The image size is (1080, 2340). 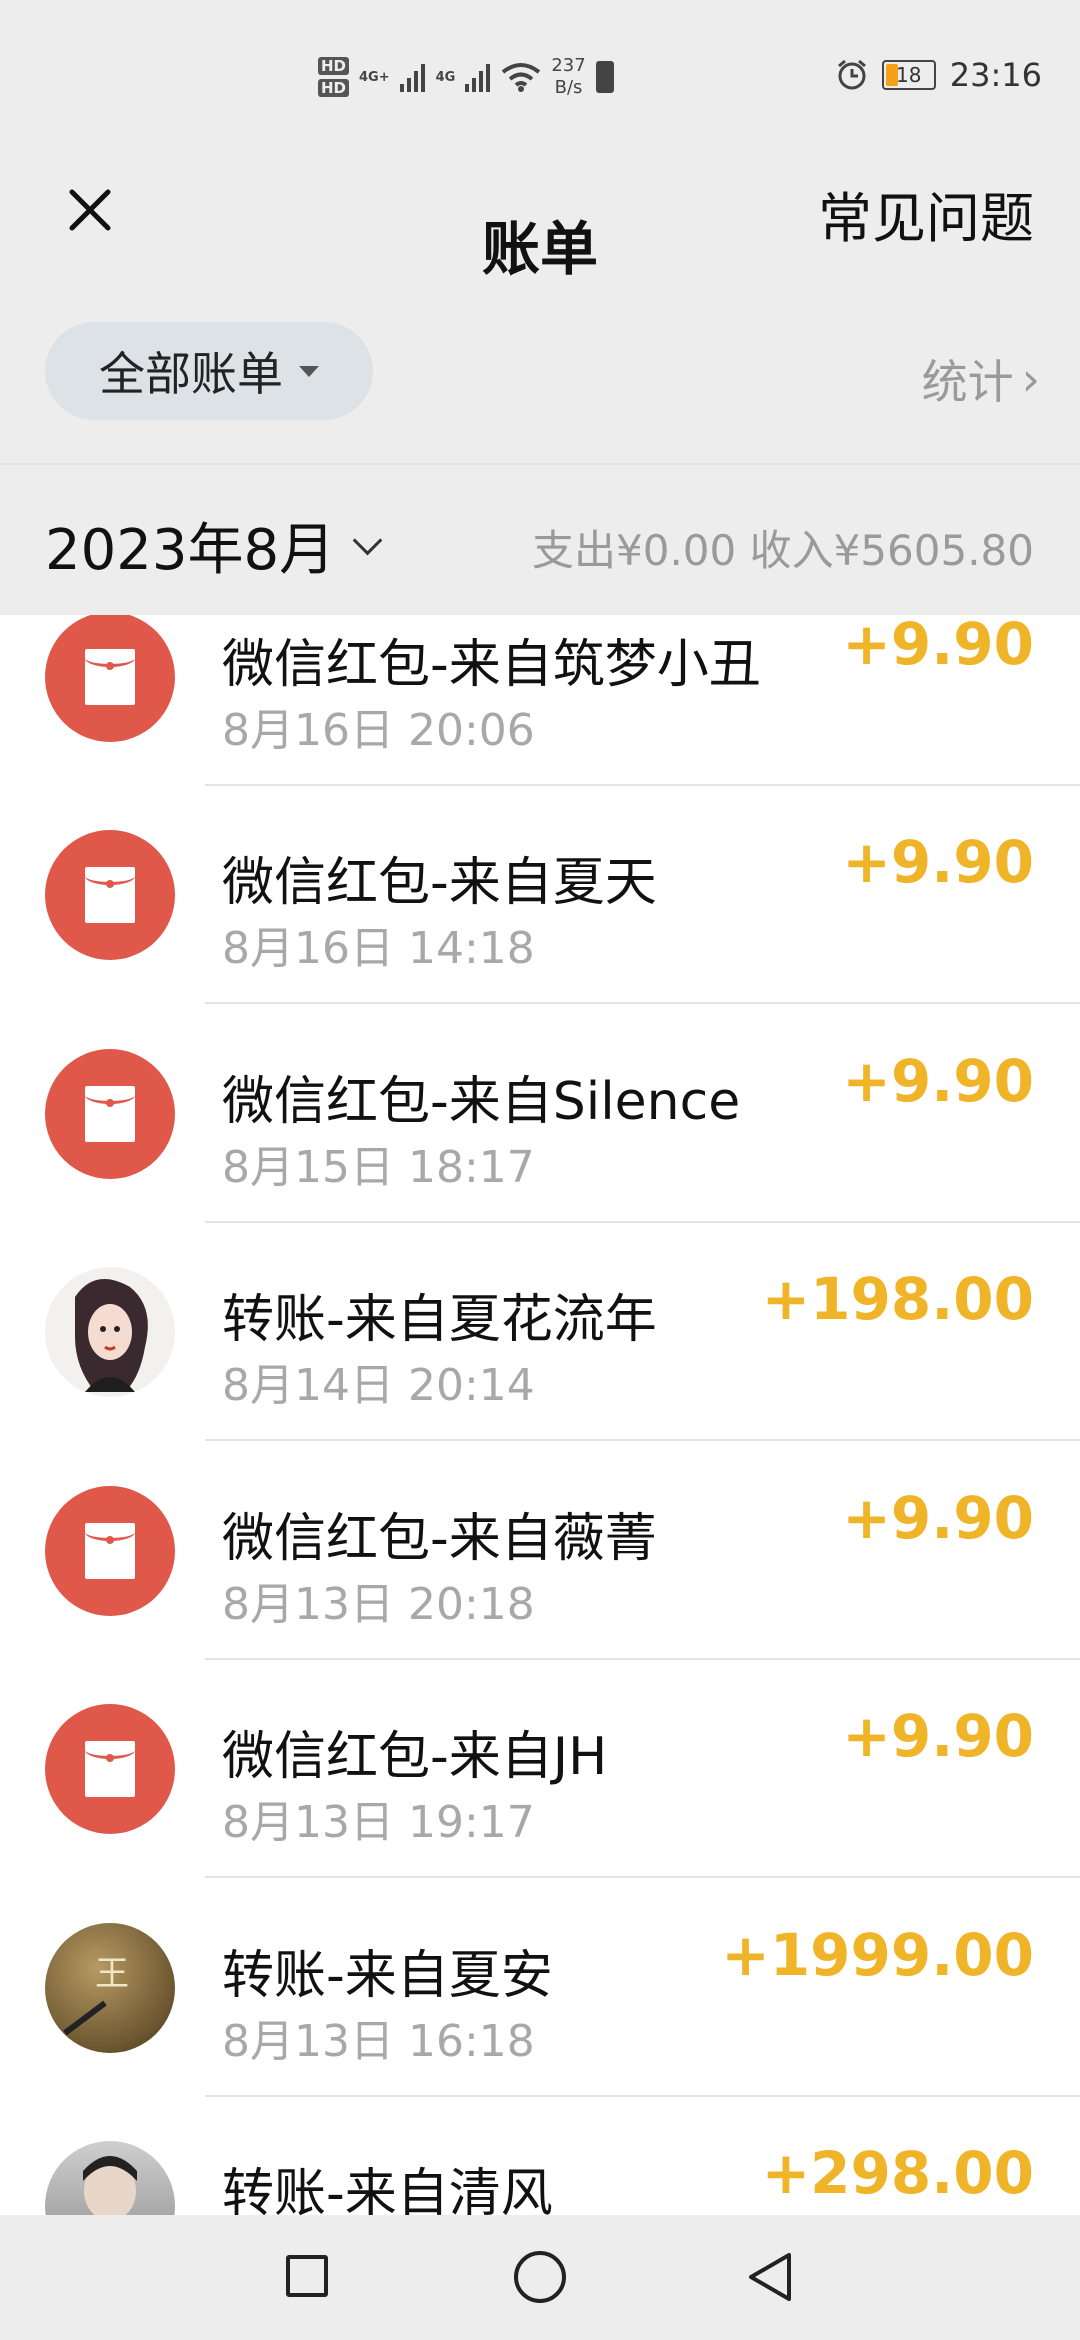 What do you see at coordinates (378, 1385) in the screenshot?
I see `transaction-time: 8月14日 20:14` at bounding box center [378, 1385].